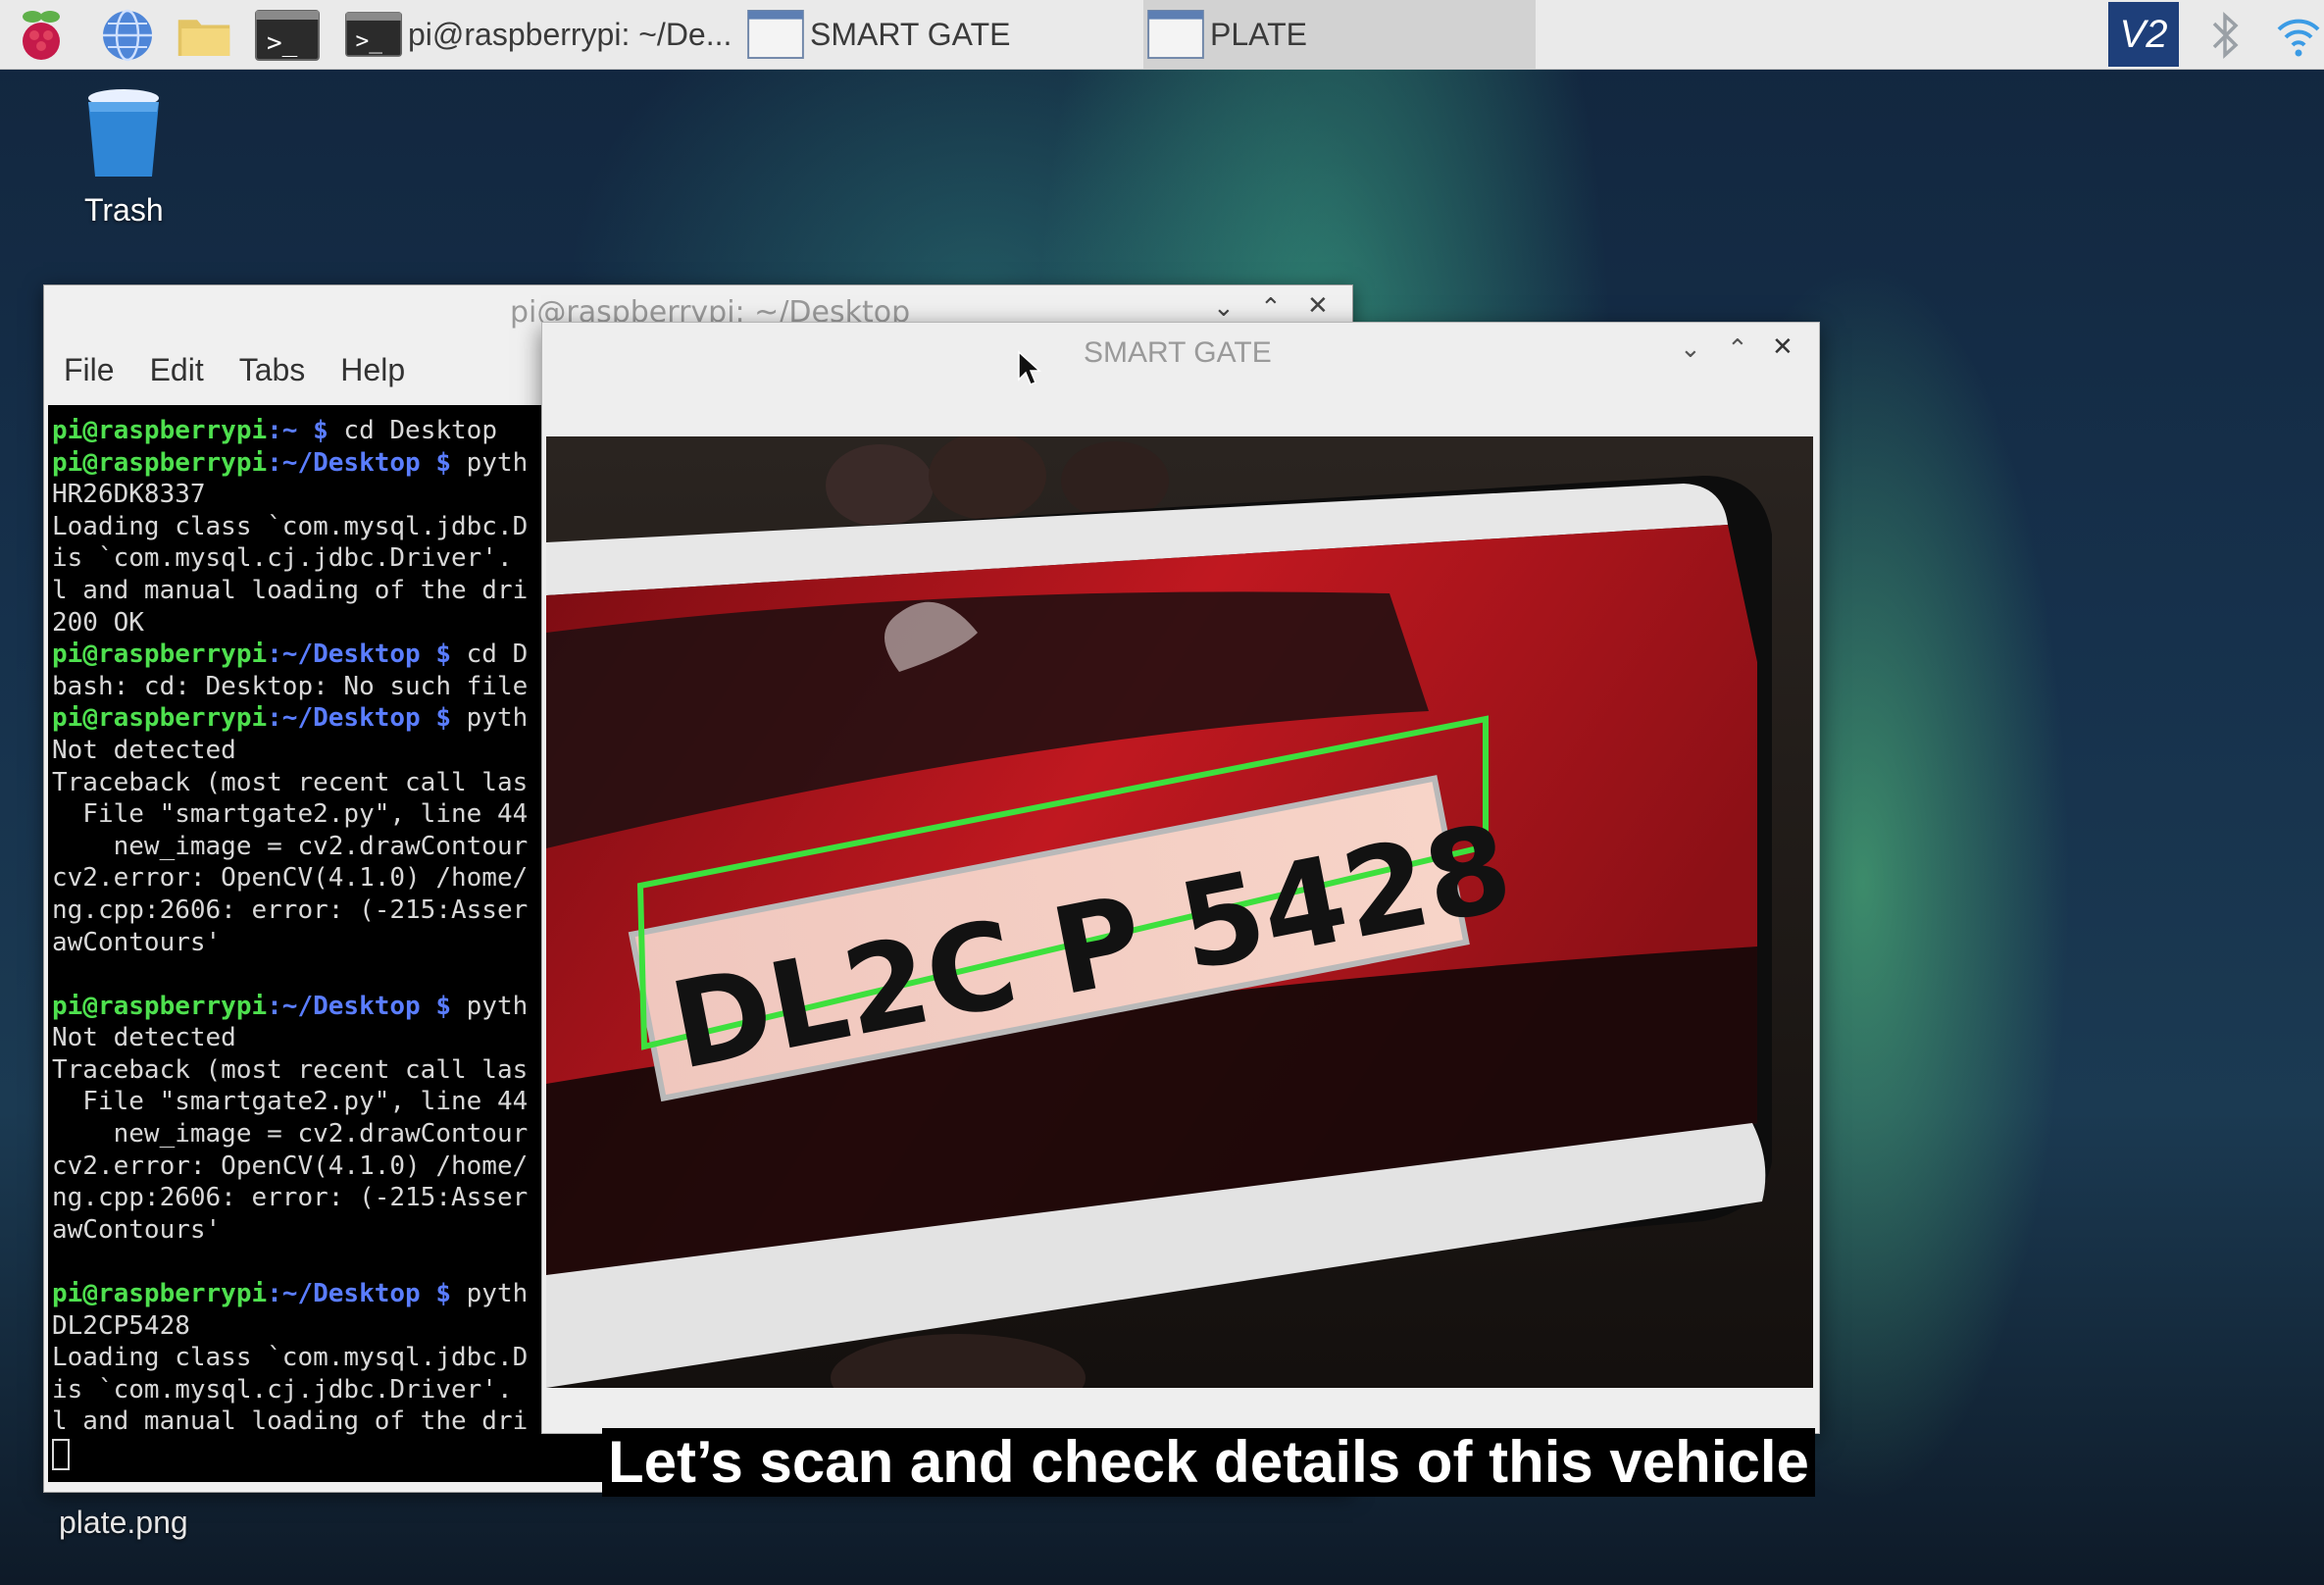  I want to click on terminal-line: pi@raspberrypi:~/Desktop $ cd D, so click(290, 655).